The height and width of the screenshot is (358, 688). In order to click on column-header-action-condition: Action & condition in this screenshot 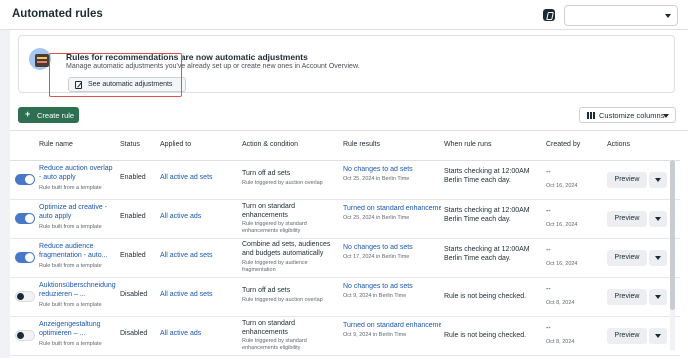, I will do `click(270, 144)`.